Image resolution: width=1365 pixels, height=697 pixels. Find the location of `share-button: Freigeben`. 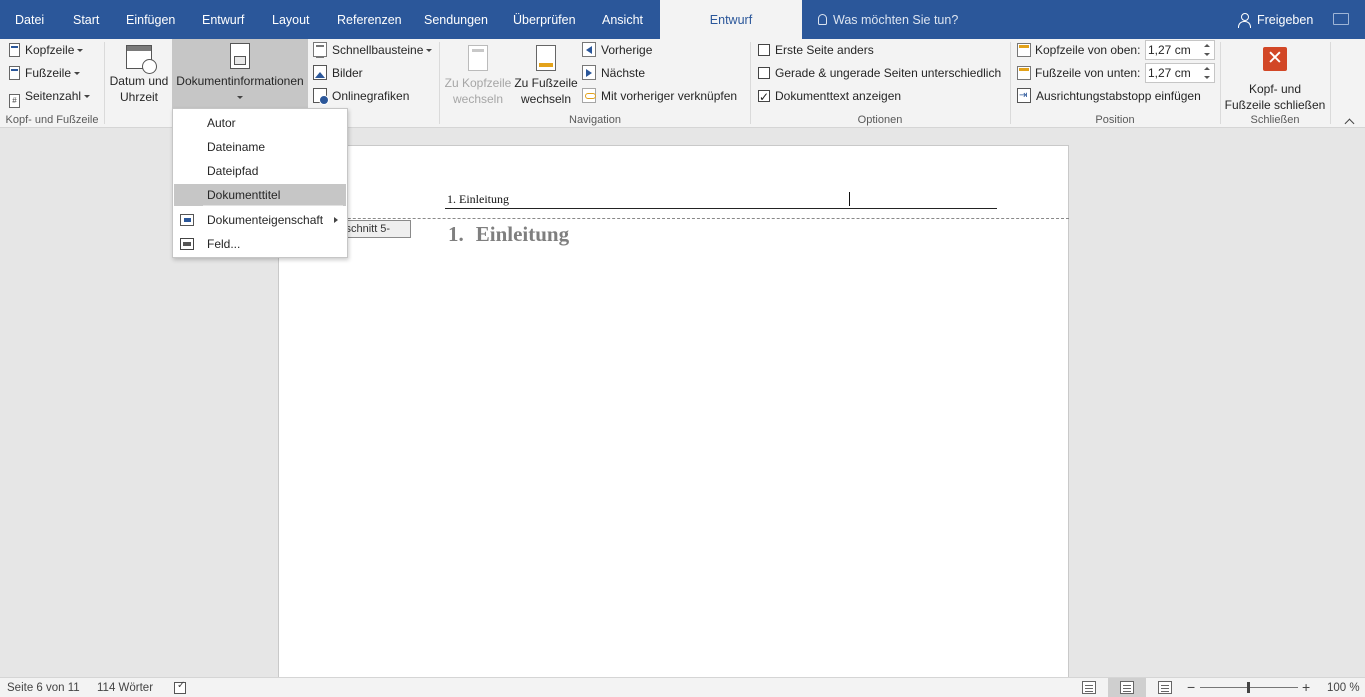

share-button: Freigeben is located at coordinates (1275, 19).